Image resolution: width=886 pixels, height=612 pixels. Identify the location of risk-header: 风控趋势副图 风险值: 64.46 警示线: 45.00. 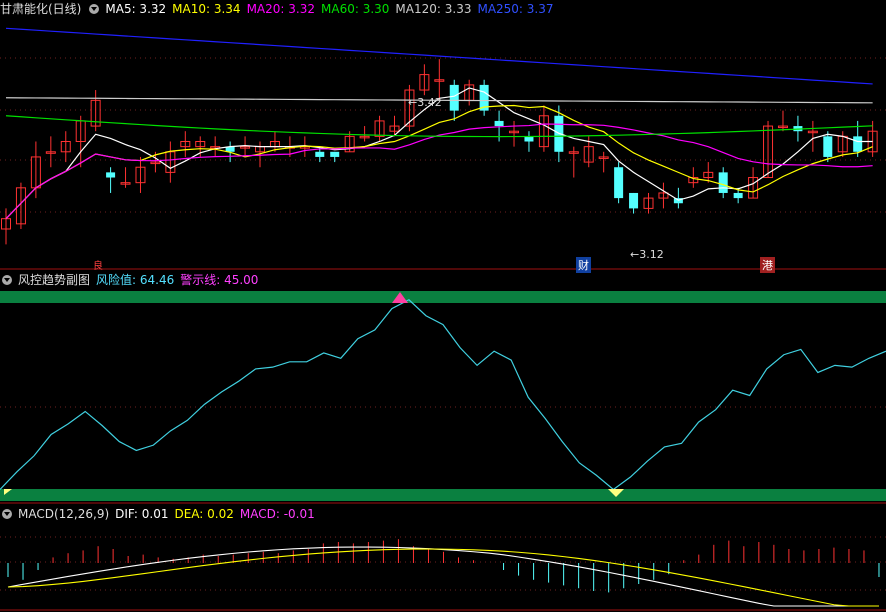
(132, 280).